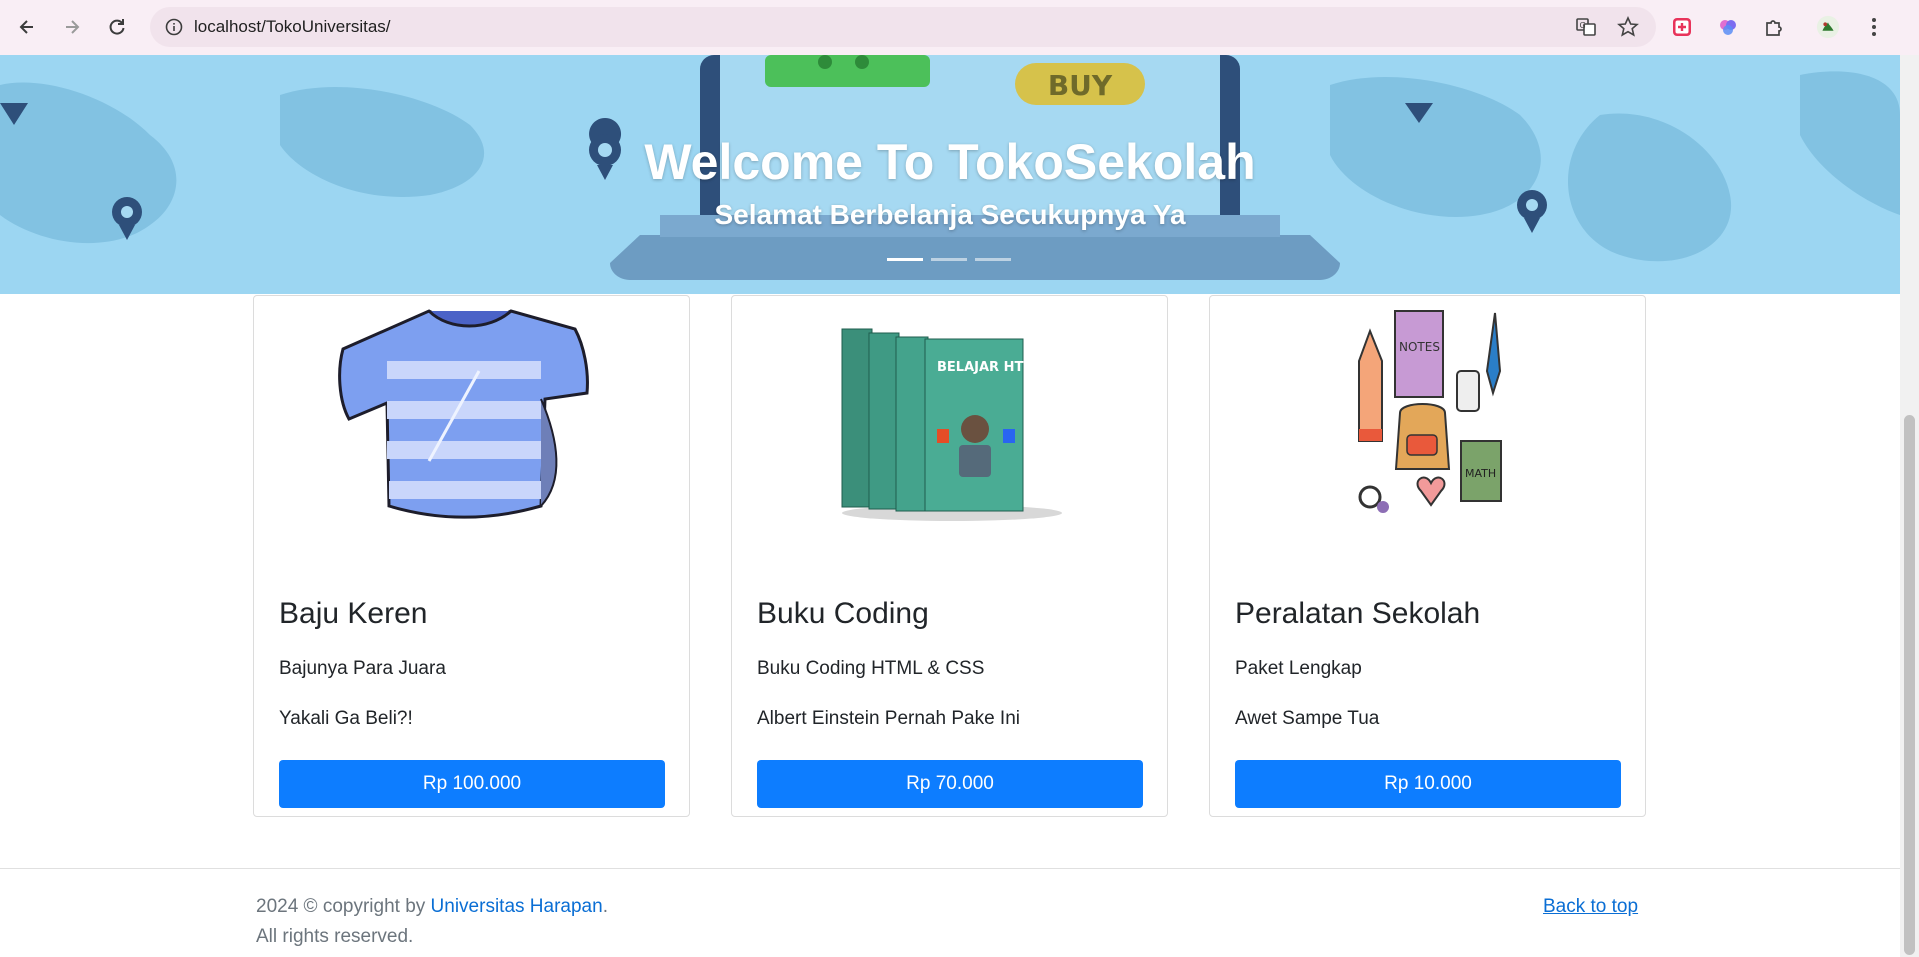 The width and height of the screenshot is (1919, 957). What do you see at coordinates (1428, 784) in the screenshot?
I see `price-button: Rp 10.000` at bounding box center [1428, 784].